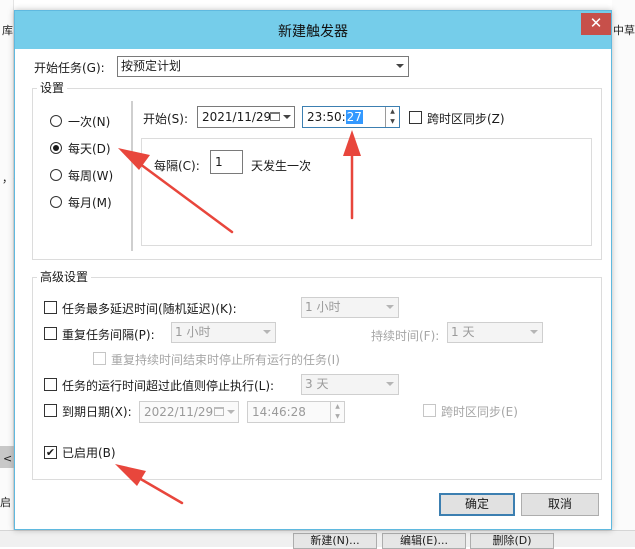 This screenshot has width=635, height=549. I want to click on annotation-arrow-enabled, so click(149, 484).